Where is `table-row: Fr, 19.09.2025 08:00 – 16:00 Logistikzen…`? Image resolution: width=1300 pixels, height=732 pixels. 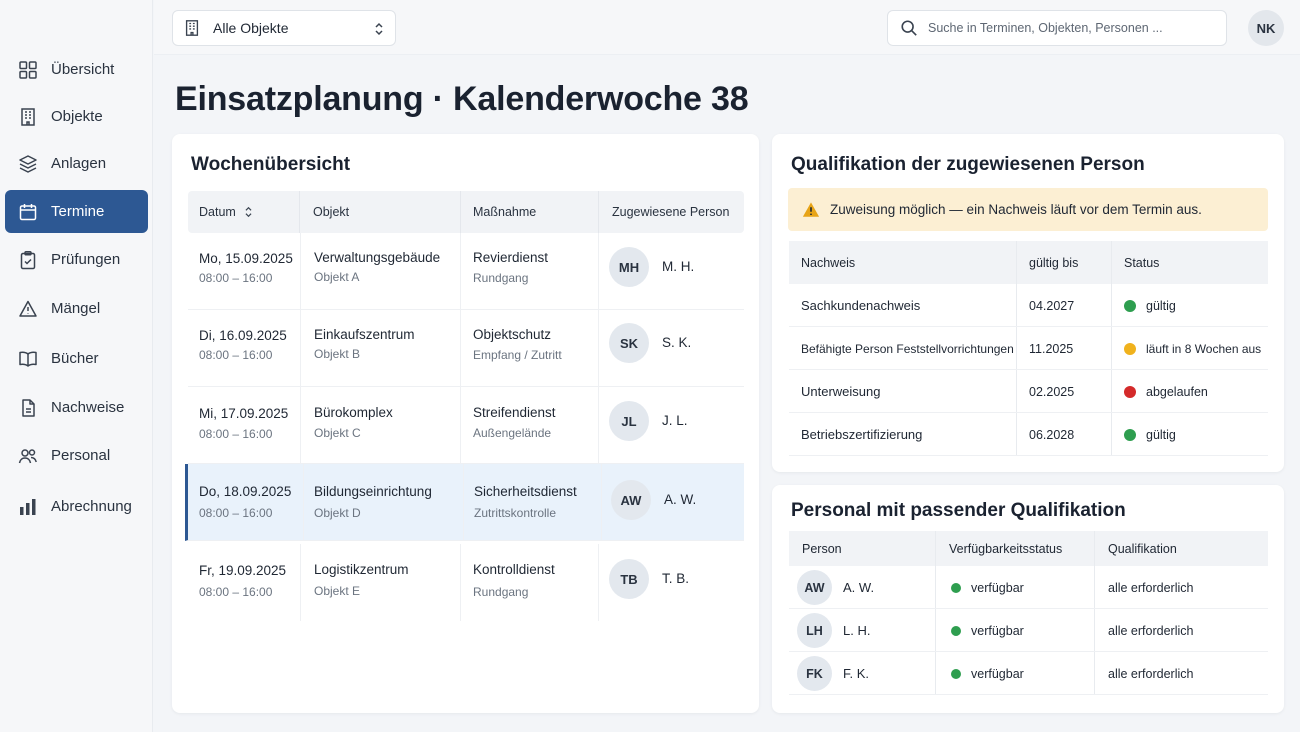 table-row: Fr, 19.09.2025 08:00 – 16:00 Logistikzen… is located at coordinates (466, 582).